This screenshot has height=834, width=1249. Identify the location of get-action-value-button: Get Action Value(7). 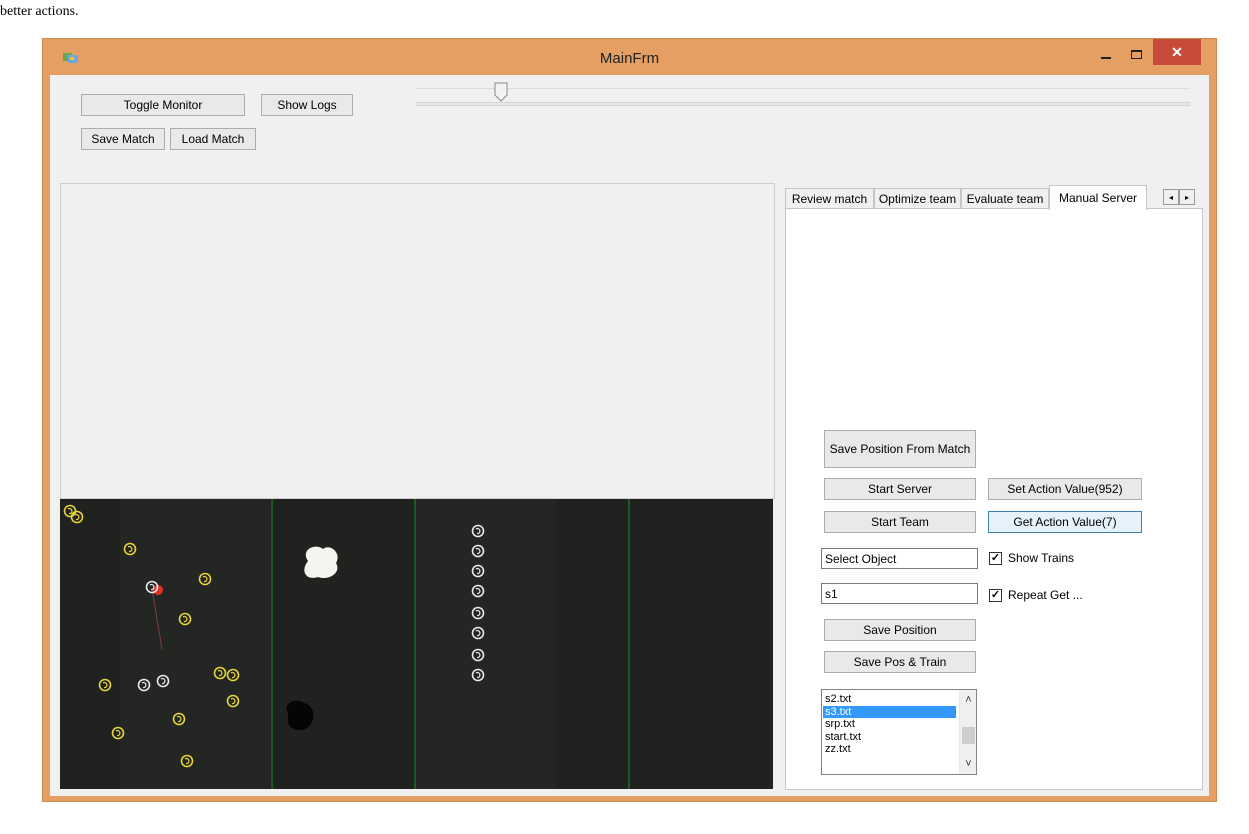
(1065, 522).